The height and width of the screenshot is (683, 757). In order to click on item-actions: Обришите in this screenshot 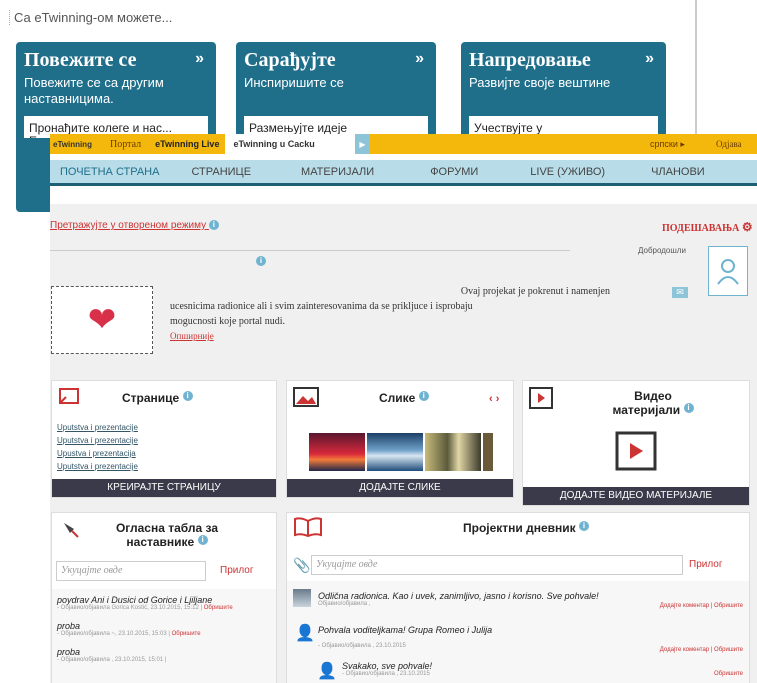, I will do `click(728, 674)`.